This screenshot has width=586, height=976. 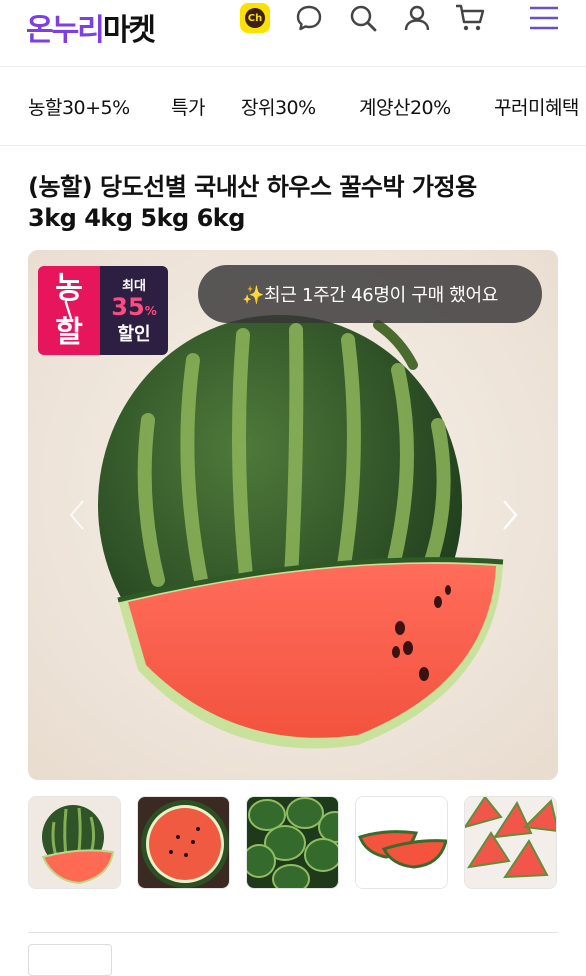 I want to click on badge-label-top: 최대, so click(x=134, y=286).